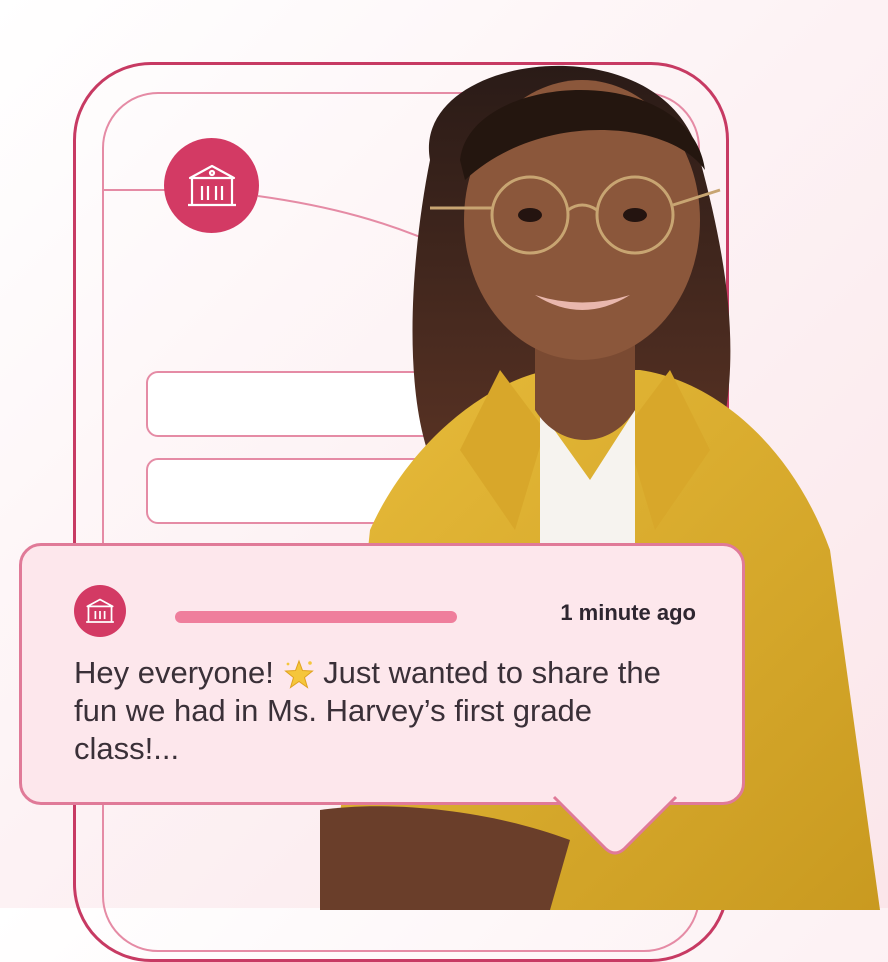  I want to click on notification-timestamp: 1 minute ago, so click(628, 612).